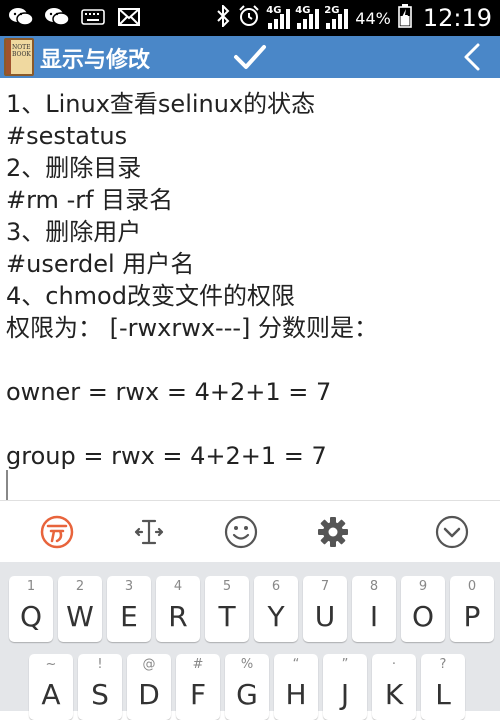  What do you see at coordinates (276, 586) in the screenshot?
I see `key-hint: 6` at bounding box center [276, 586].